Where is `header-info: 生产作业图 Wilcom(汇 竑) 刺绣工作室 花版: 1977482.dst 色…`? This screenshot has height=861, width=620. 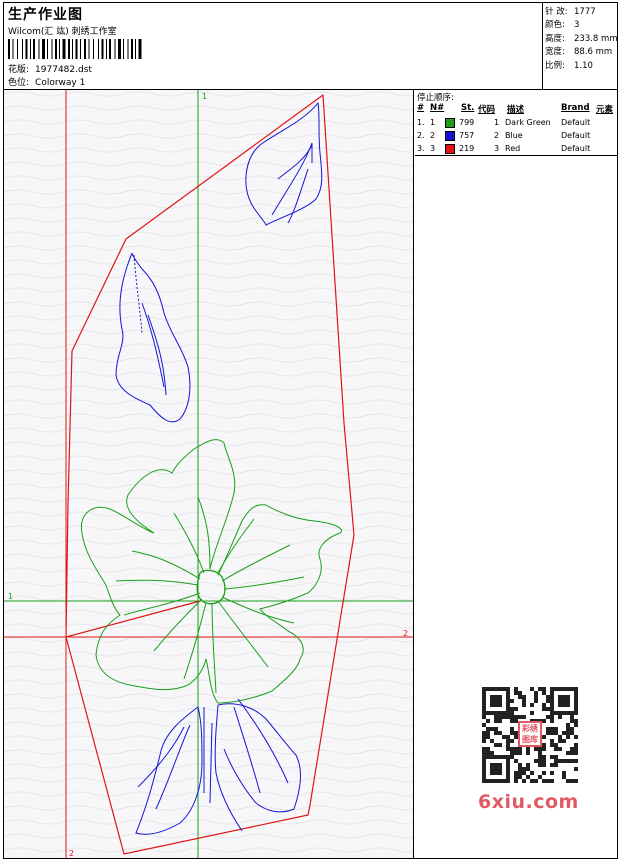
header-info: 生产作业图 Wilcom(汇 竑) 刺绣工作室 花版: 1977482.dst 色… is located at coordinates (273, 46).